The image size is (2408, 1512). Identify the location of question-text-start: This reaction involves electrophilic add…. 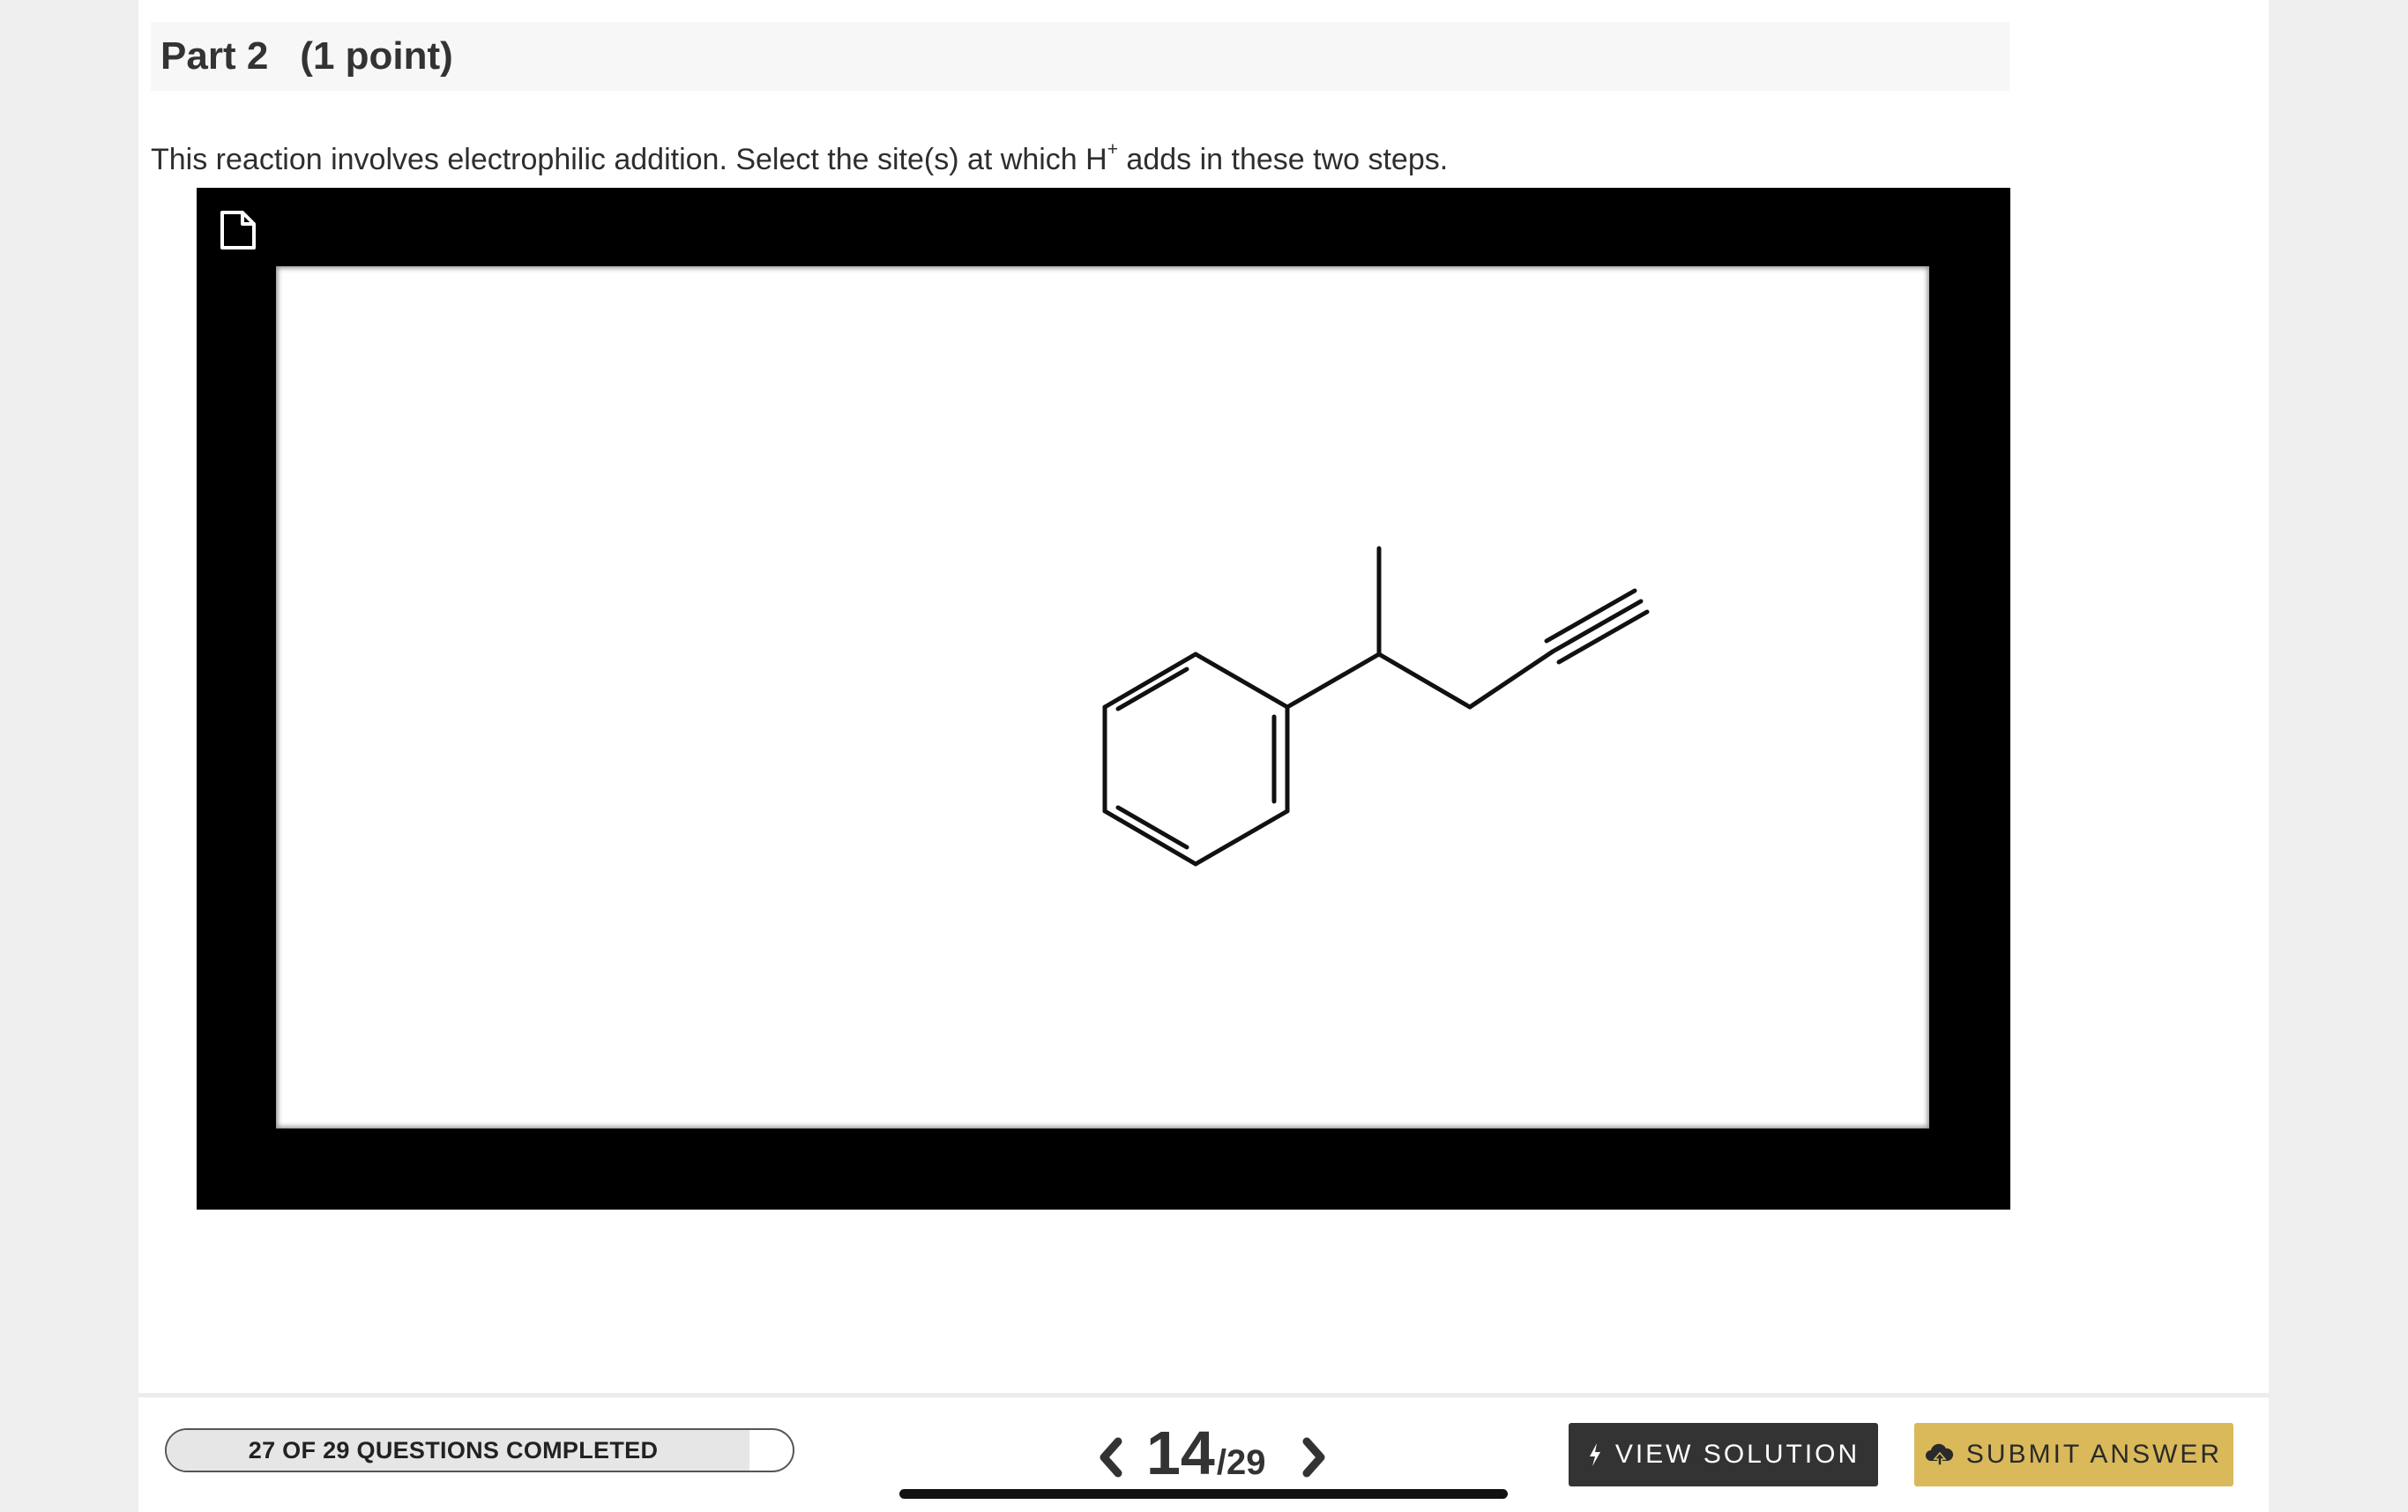
(629, 159).